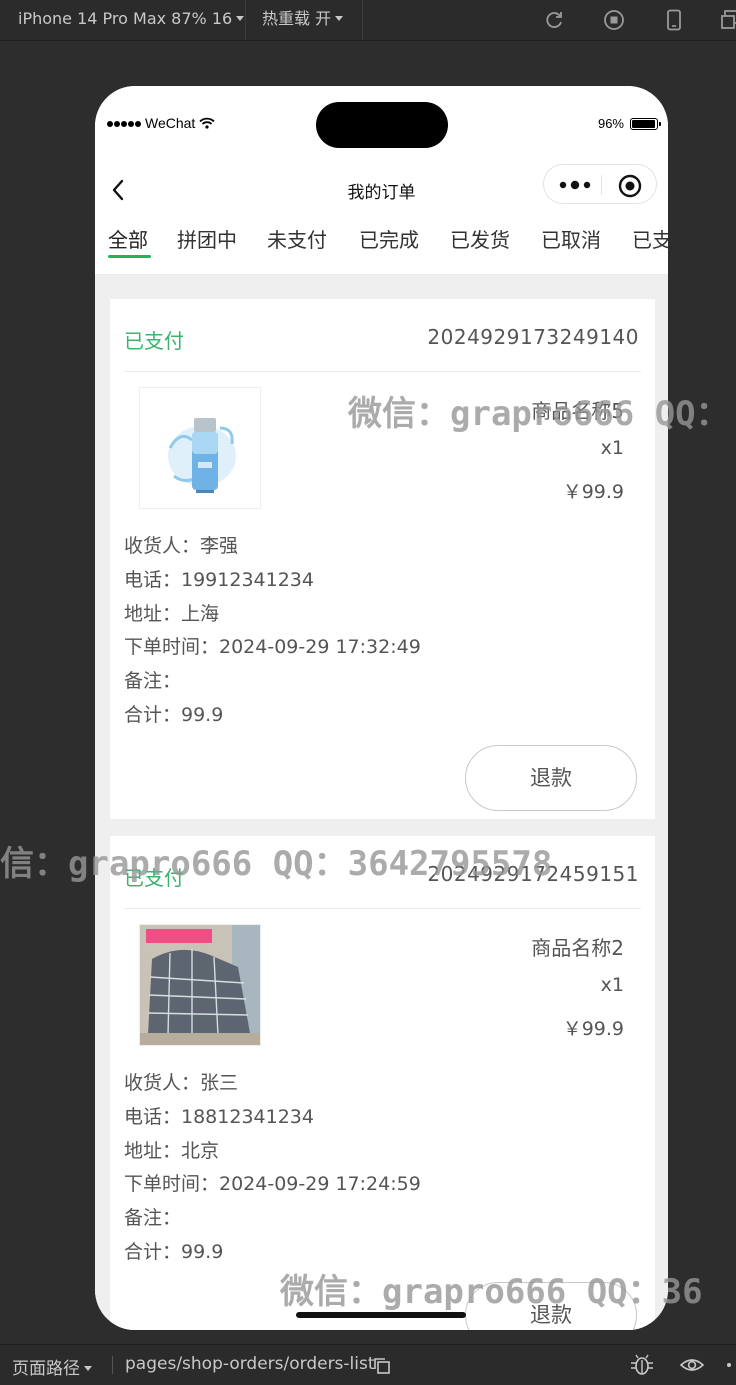 The image size is (736, 1385). Describe the element at coordinates (297, 18) in the screenshot. I see `hot-reload-label: 热重载 开` at that location.